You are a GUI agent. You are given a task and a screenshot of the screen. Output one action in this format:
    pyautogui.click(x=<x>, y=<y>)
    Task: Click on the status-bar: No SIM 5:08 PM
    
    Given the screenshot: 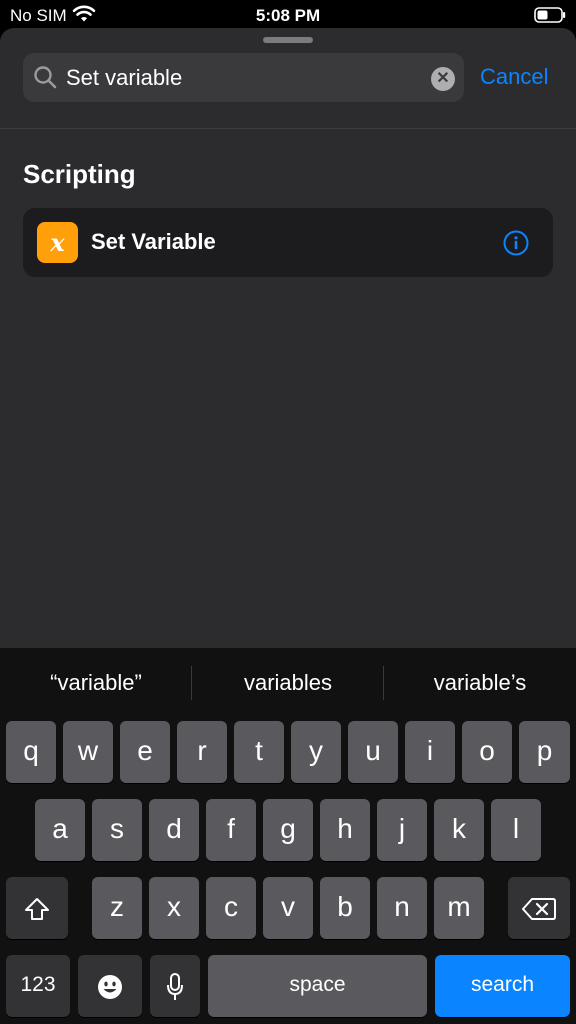 What is the action you would take?
    pyautogui.click(x=288, y=15)
    